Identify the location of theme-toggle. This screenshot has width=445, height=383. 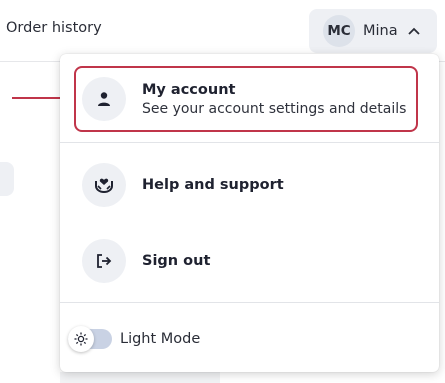
(90, 339).